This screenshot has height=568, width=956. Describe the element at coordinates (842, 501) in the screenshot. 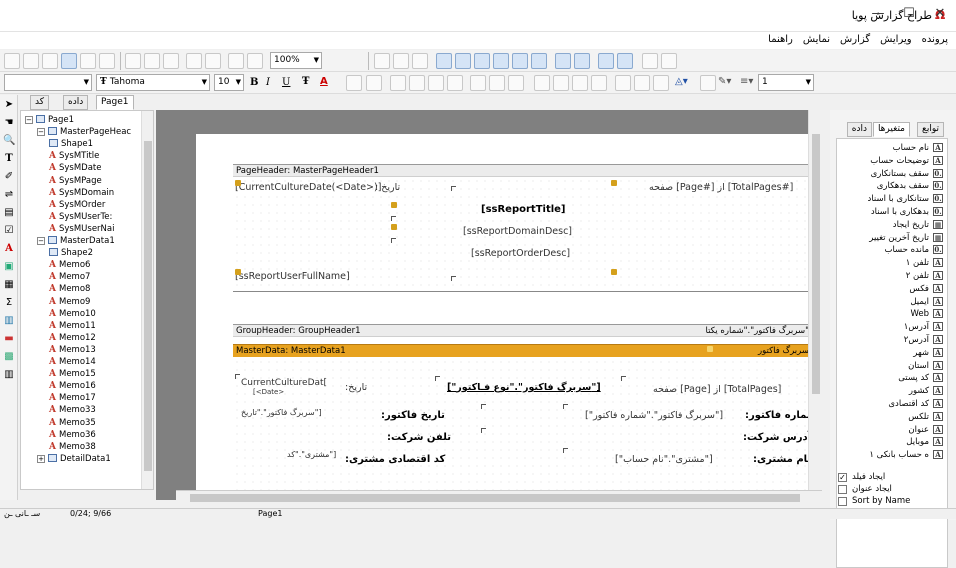

I see `sort-by-name-checkbox` at that location.